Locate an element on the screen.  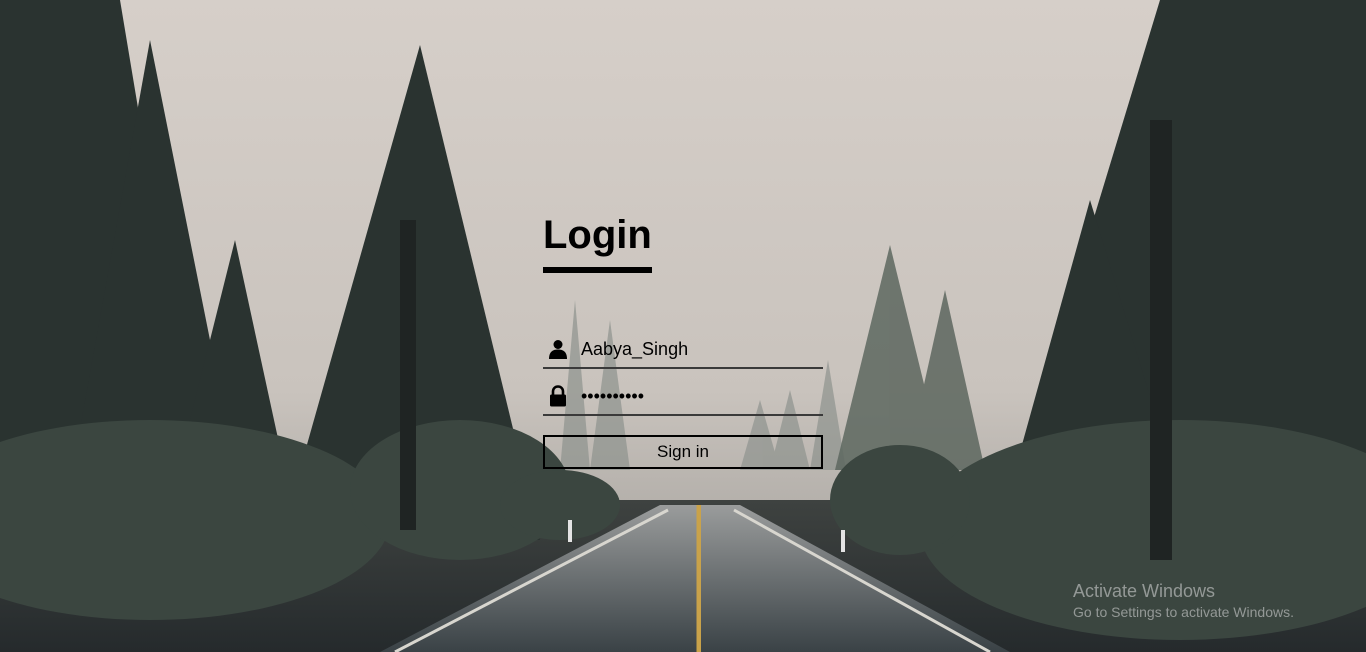
page-title: Login is located at coordinates (597, 235).